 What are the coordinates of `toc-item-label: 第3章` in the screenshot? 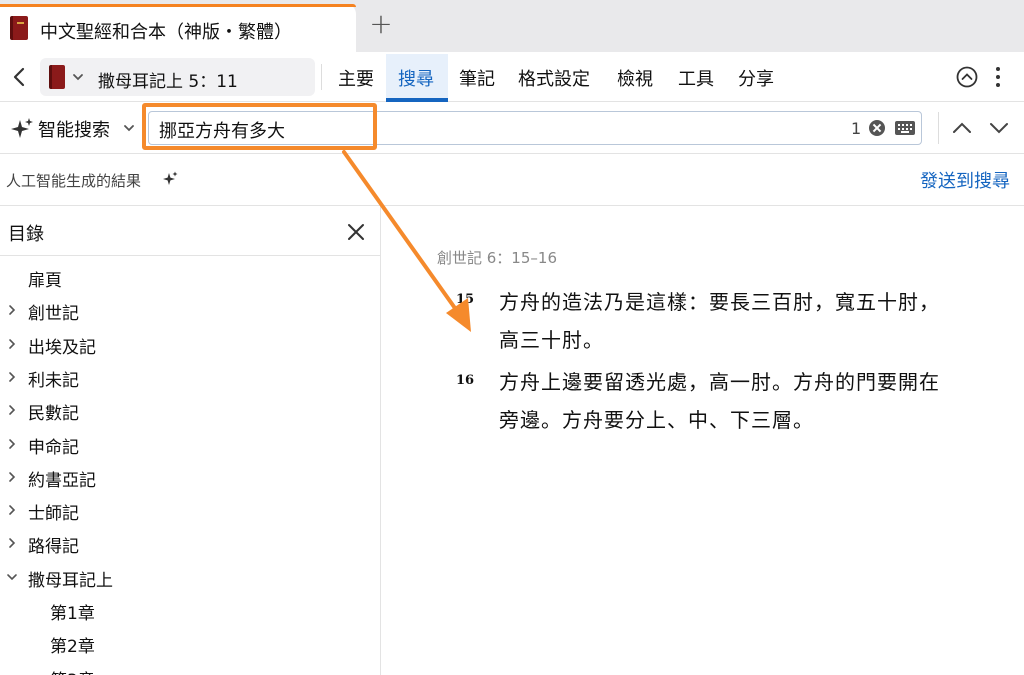 It's located at (72, 670).